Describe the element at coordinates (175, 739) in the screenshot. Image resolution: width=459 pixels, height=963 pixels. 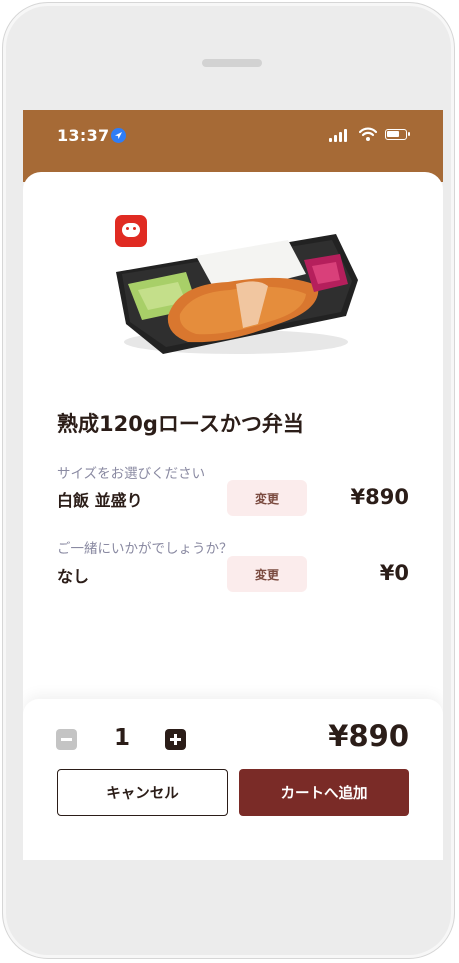
I see `plus-icon` at that location.